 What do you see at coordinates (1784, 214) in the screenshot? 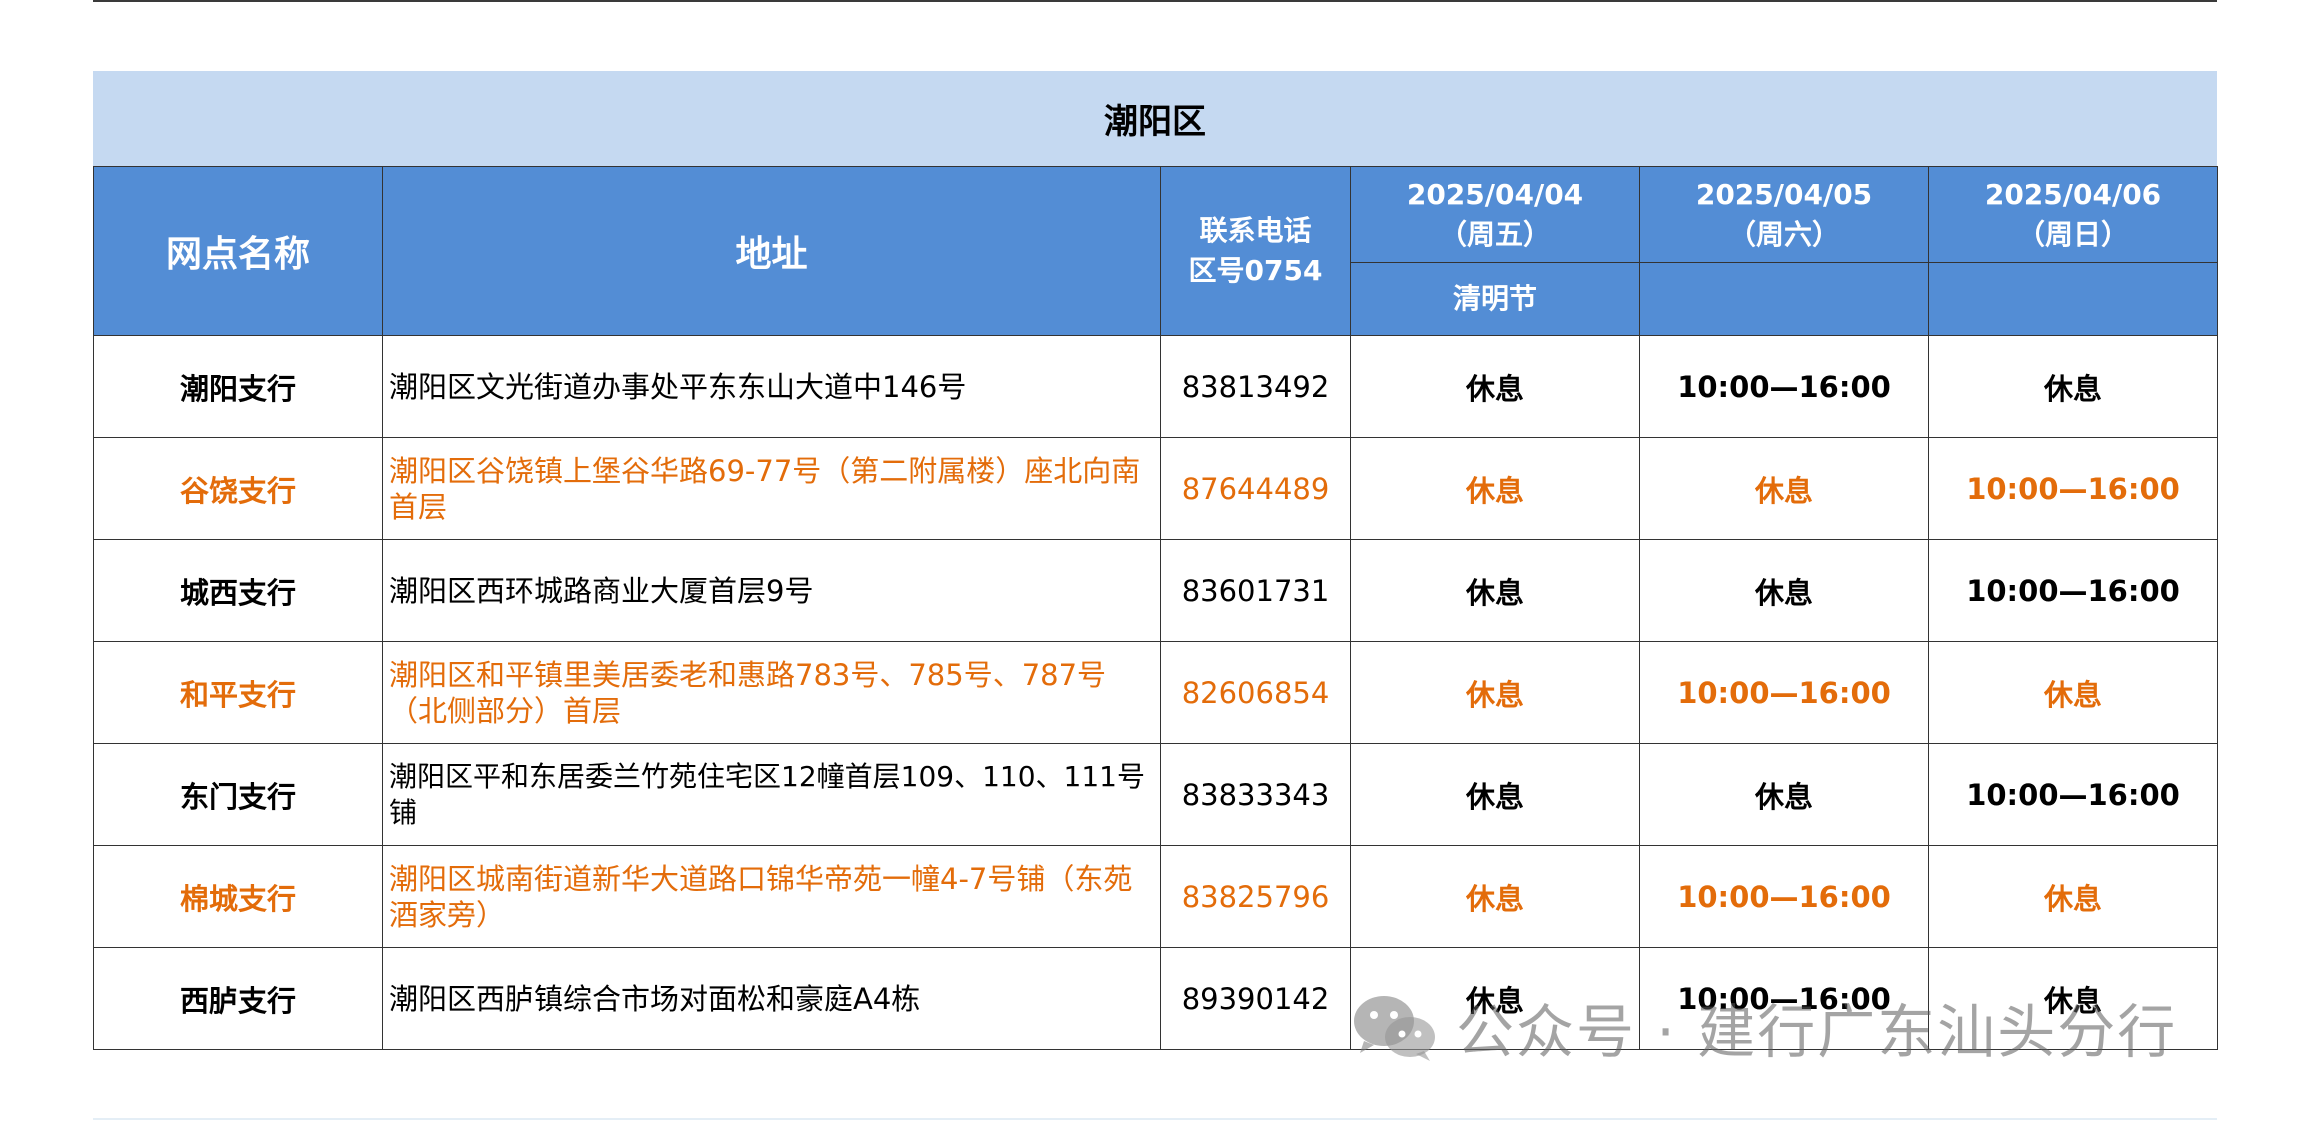
I see `header-day-2: 2025/04/05 （周六）` at bounding box center [1784, 214].